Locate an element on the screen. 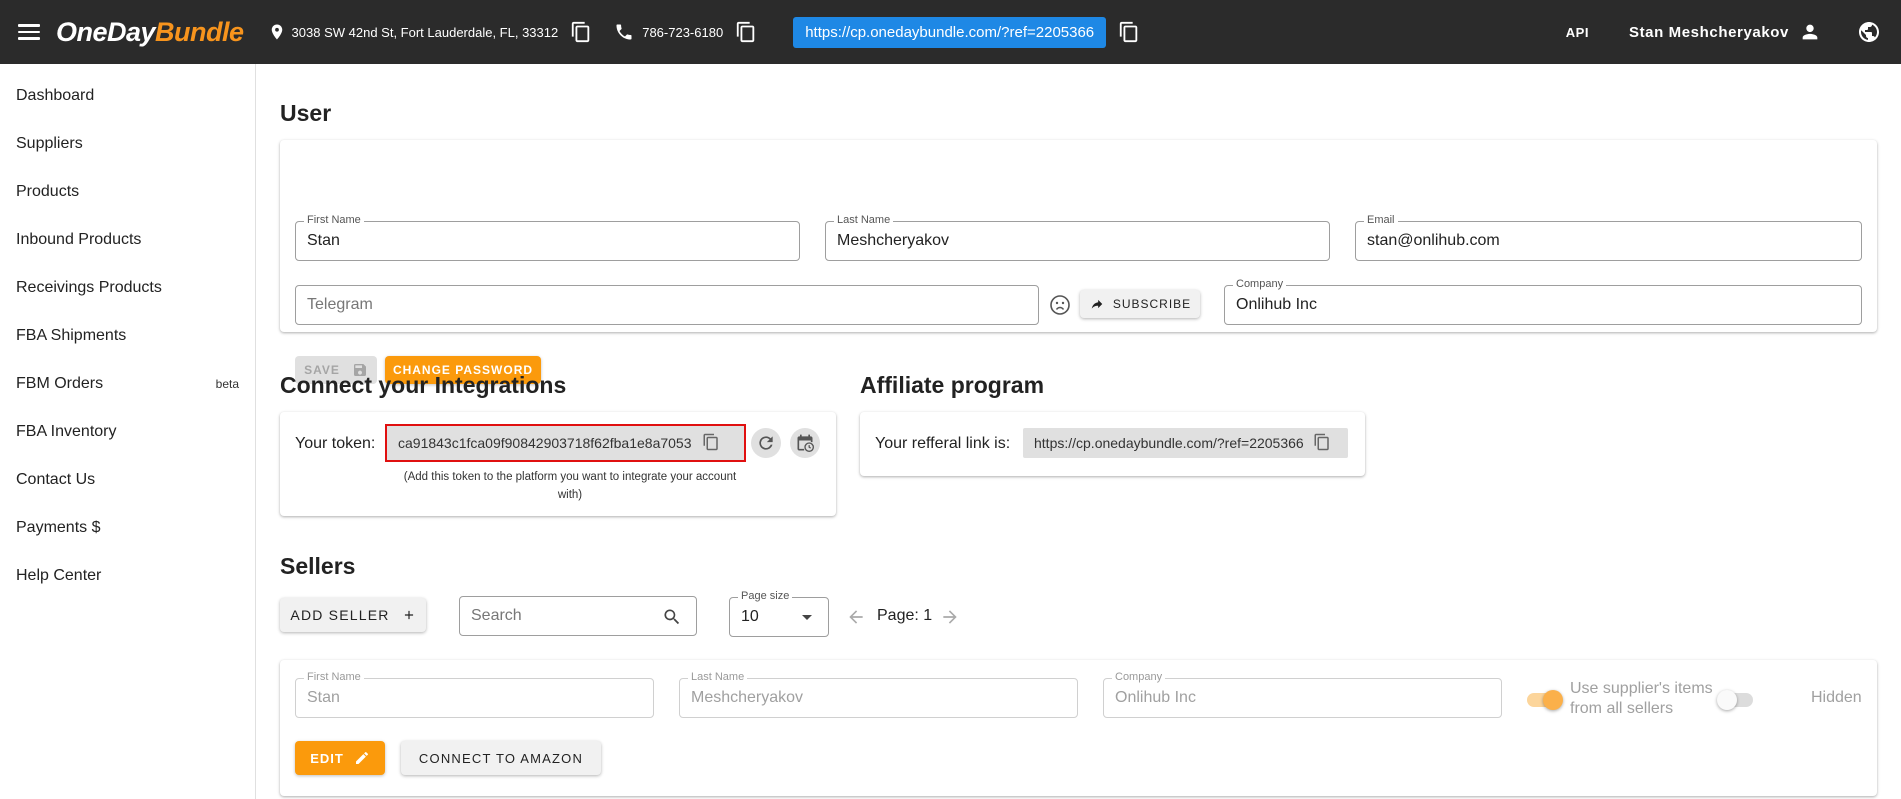 The image size is (1901, 799). location-pin-icon is located at coordinates (277, 32).